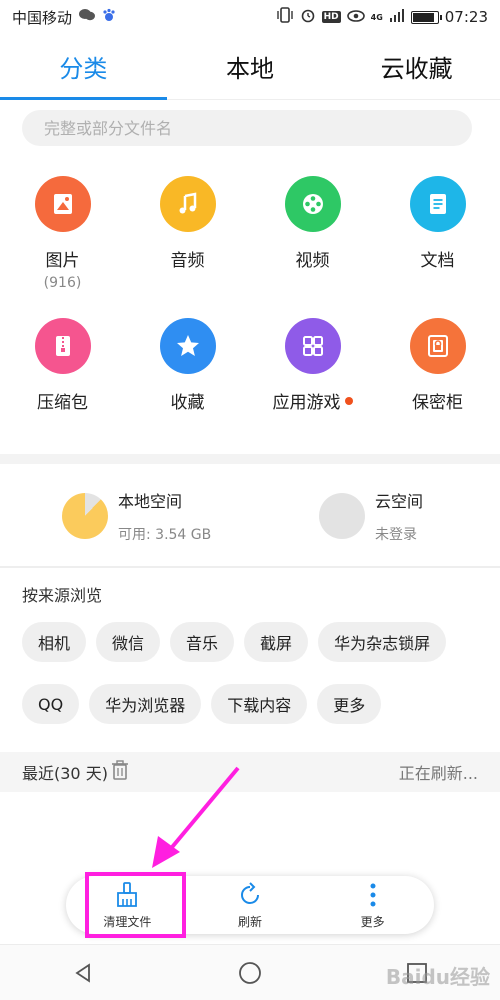 This screenshot has width=500, height=1000. I want to click on source-chip: 华为浏览器, so click(145, 704).